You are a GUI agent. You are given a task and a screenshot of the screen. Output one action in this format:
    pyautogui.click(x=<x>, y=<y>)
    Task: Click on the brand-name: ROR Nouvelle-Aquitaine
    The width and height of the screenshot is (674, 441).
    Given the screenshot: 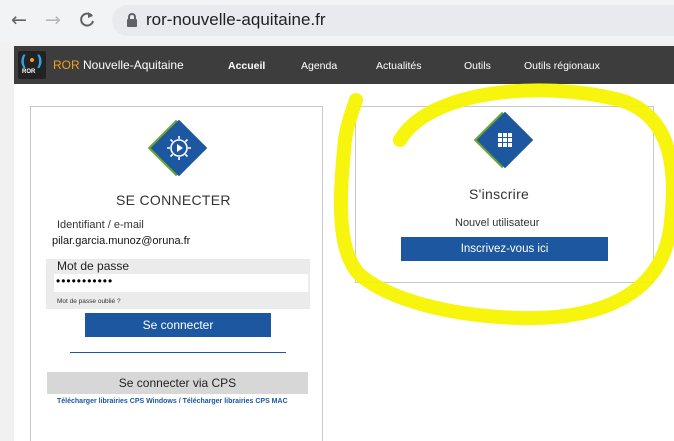 What is the action you would take?
    pyautogui.click(x=118, y=65)
    